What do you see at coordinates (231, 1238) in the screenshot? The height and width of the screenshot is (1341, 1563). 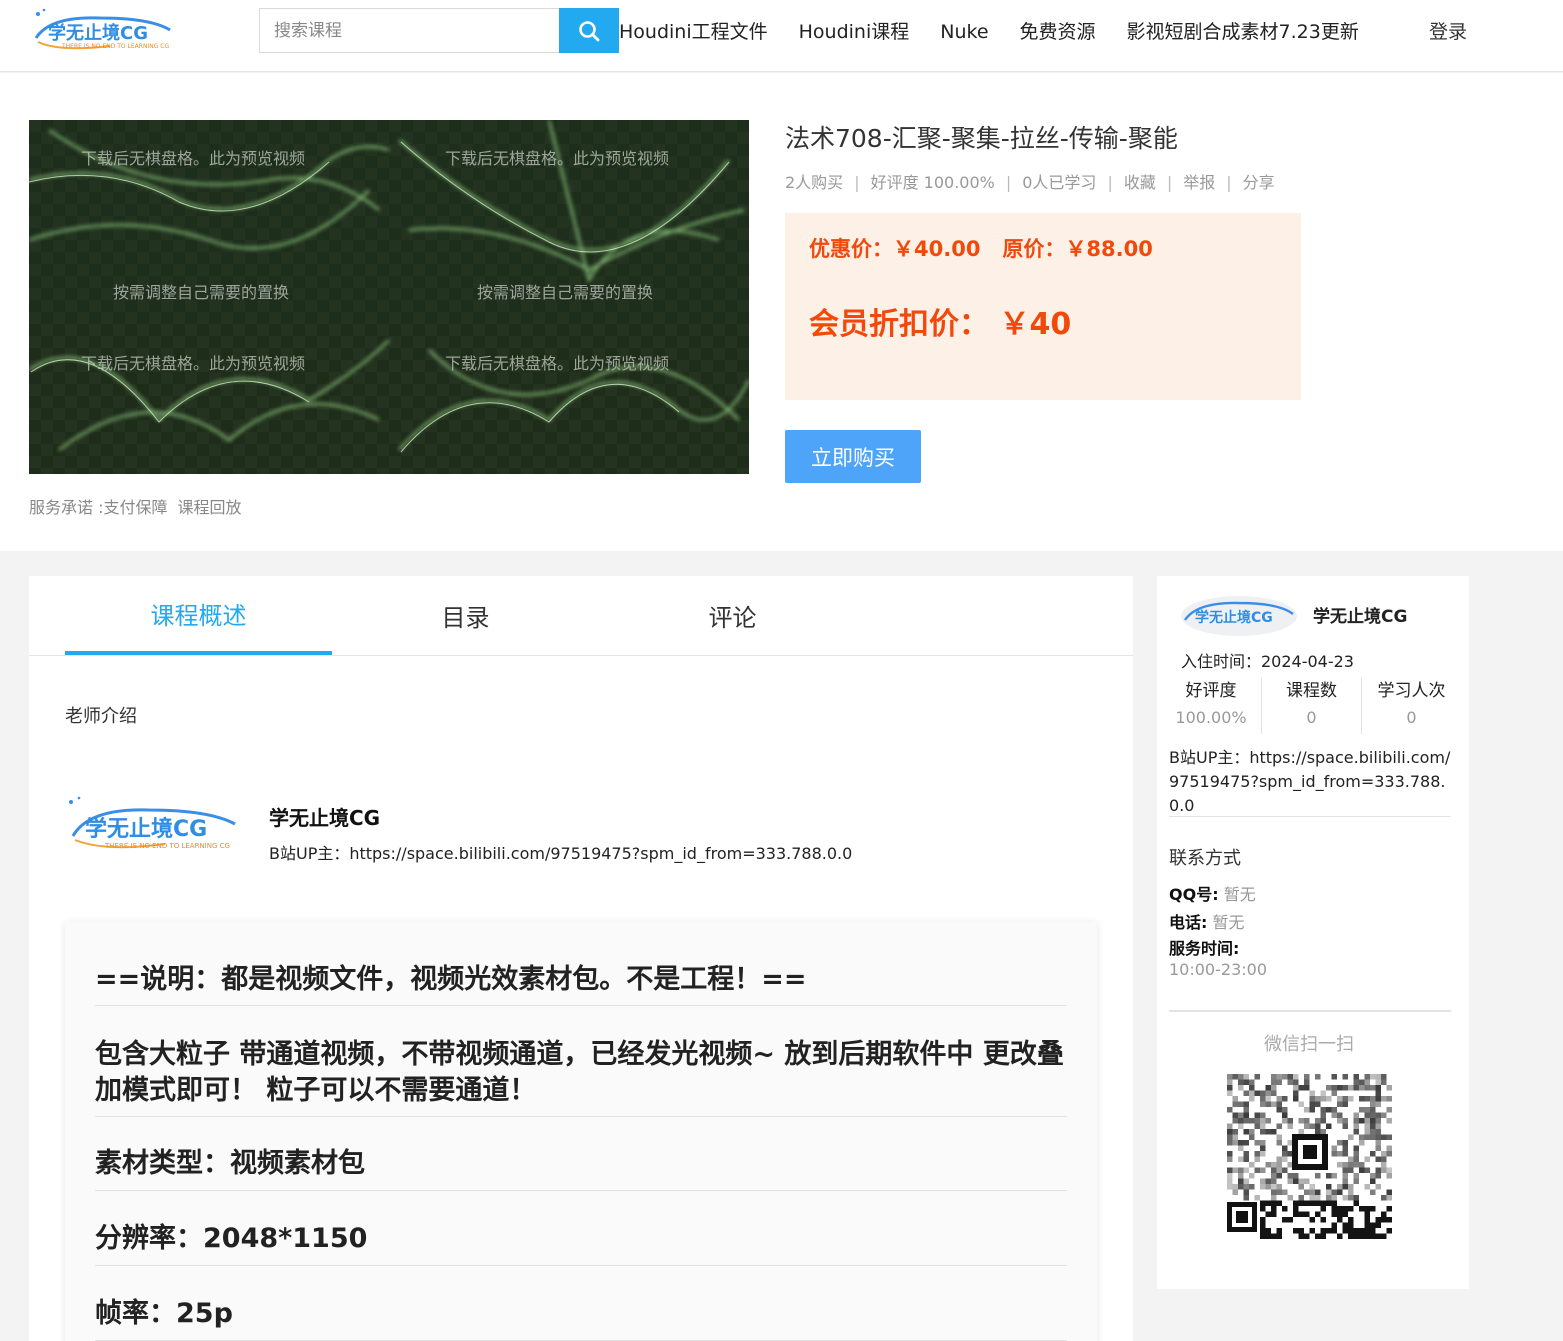 I see `desc-line-4: 分辨率：2048*1150` at bounding box center [231, 1238].